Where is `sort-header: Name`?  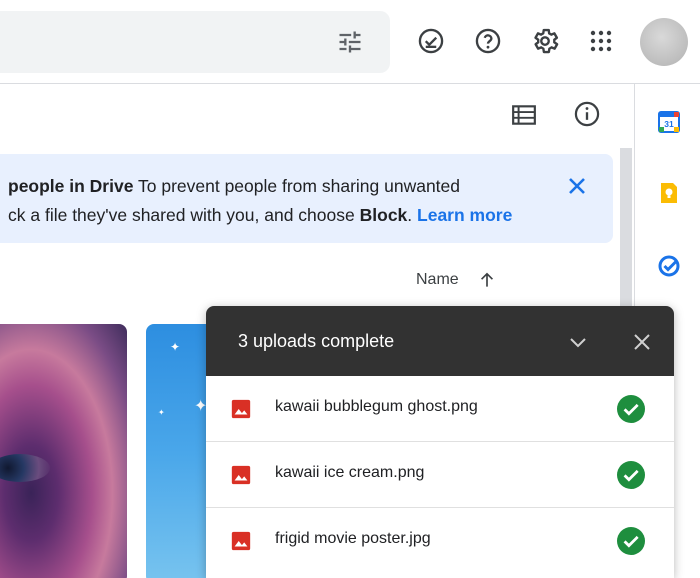
sort-header: Name is located at coordinates (456, 280).